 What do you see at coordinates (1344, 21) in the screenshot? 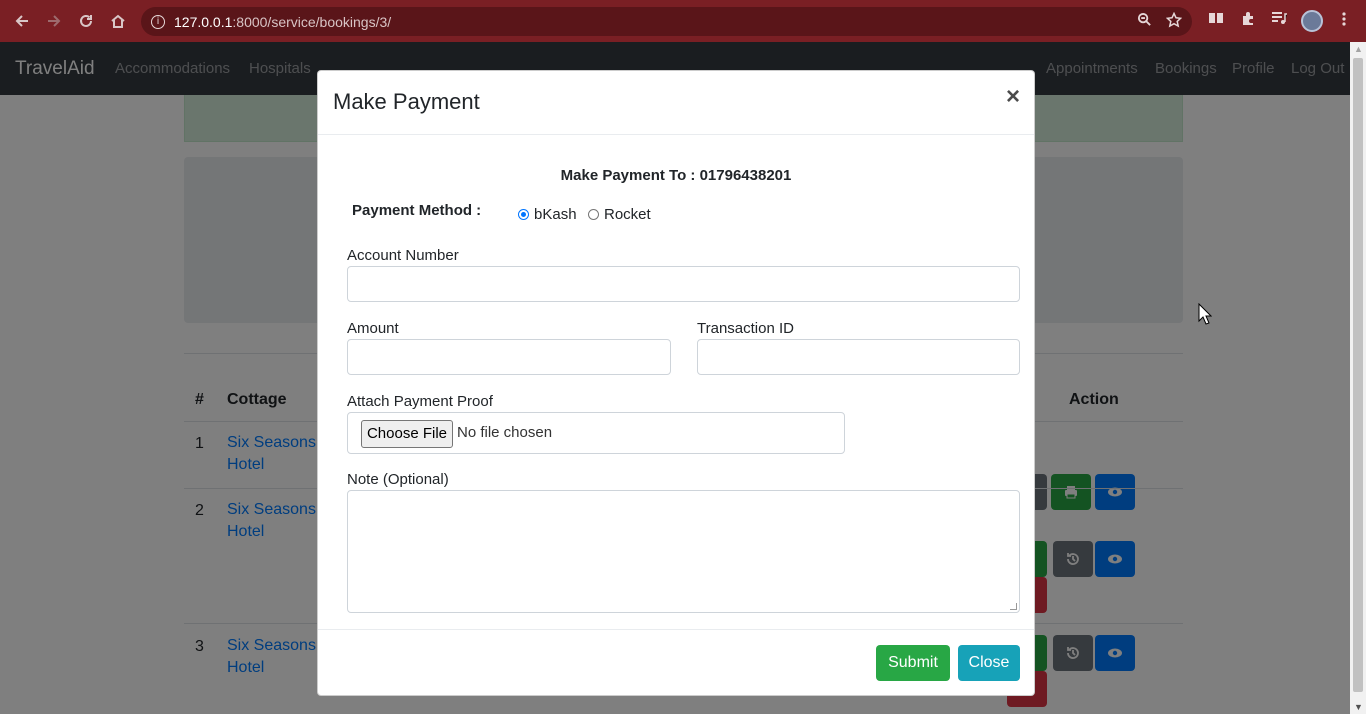
I see `browser-menu-icon` at bounding box center [1344, 21].